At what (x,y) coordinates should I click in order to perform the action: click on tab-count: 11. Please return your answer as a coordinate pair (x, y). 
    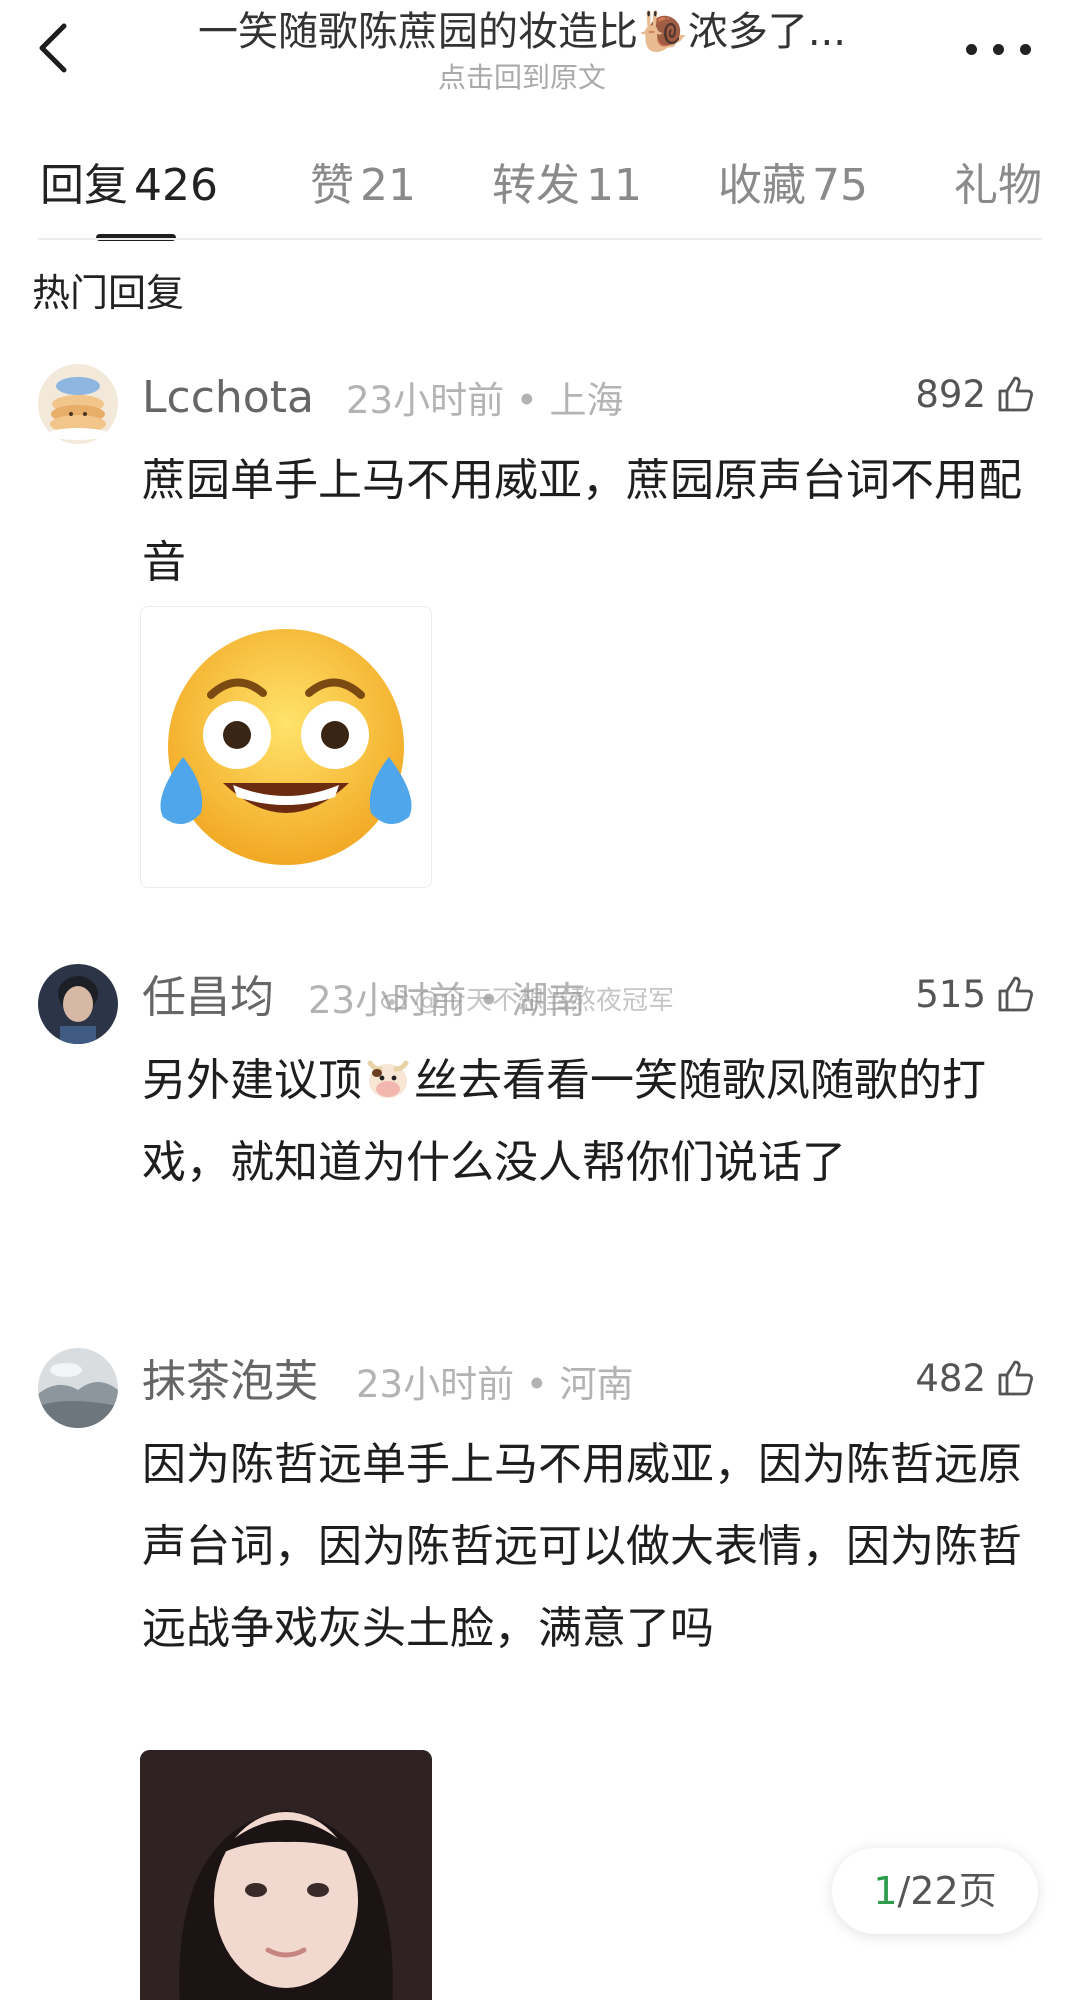
    Looking at the image, I should click on (614, 185).